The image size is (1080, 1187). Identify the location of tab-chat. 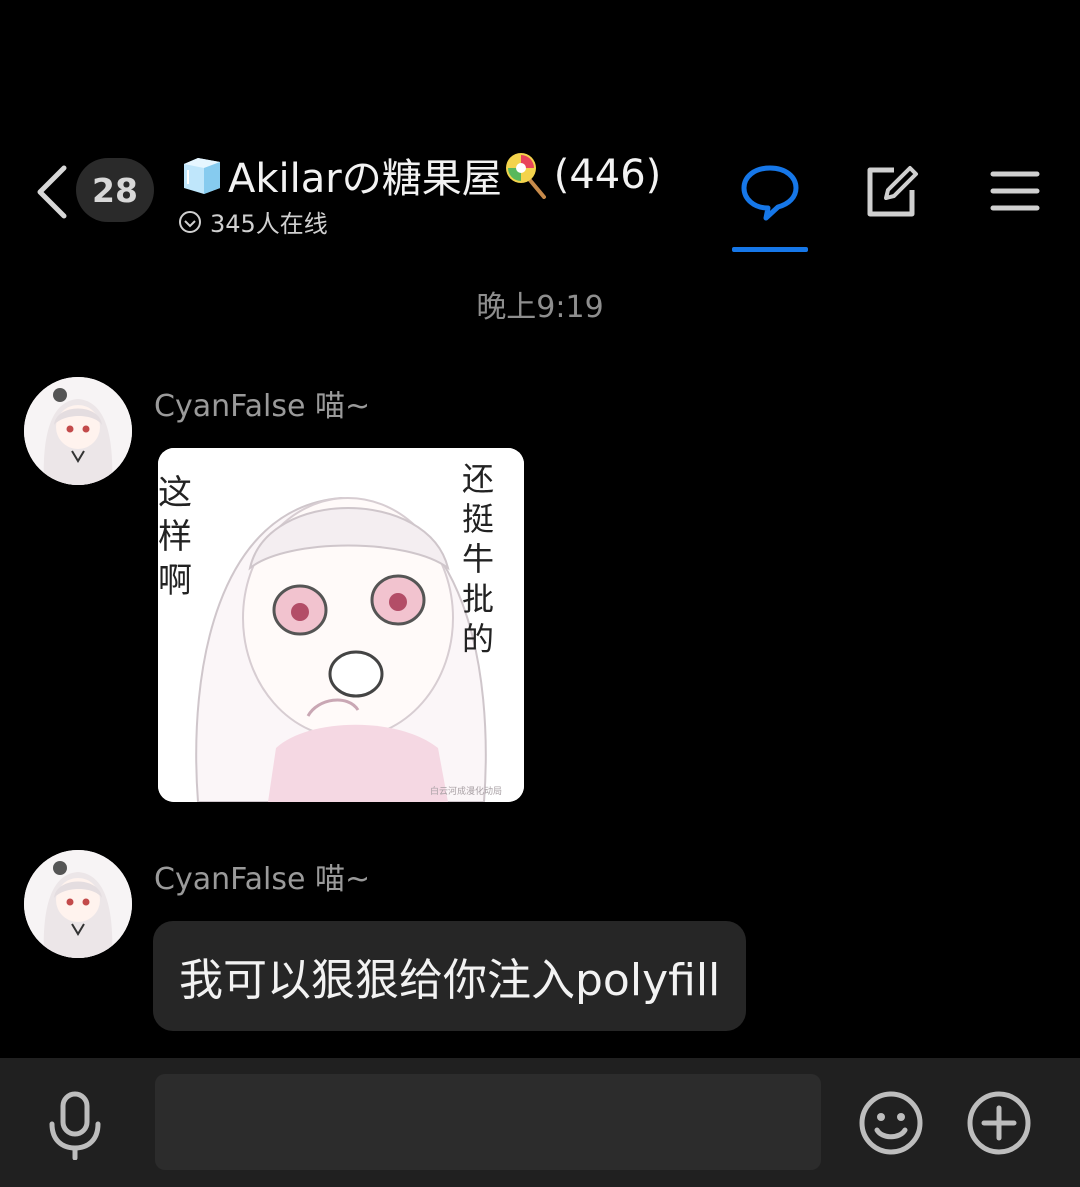
(770, 206).